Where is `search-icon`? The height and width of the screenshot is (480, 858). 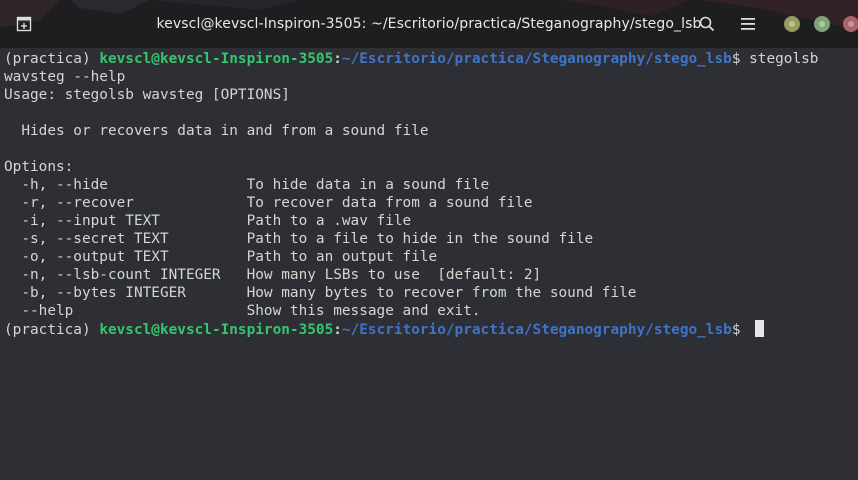
search-icon is located at coordinates (707, 24).